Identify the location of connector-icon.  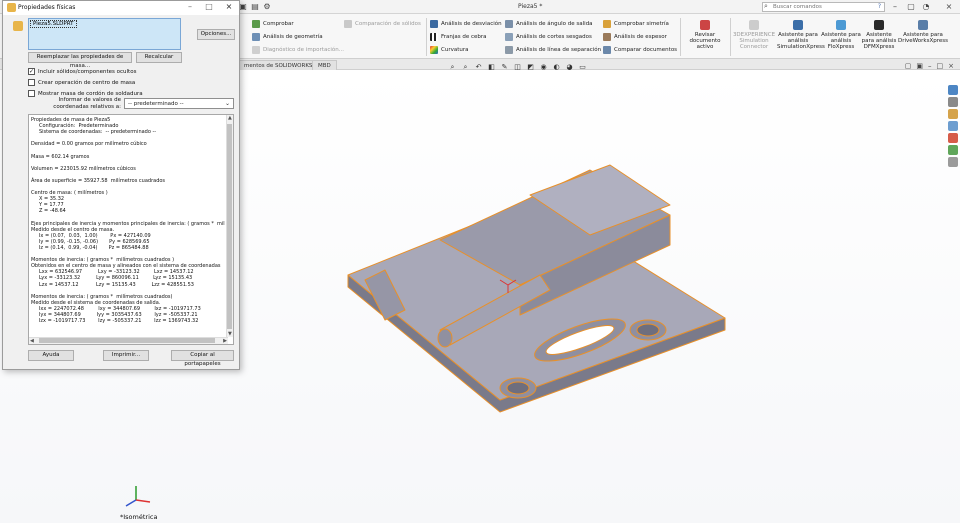
(754, 25).